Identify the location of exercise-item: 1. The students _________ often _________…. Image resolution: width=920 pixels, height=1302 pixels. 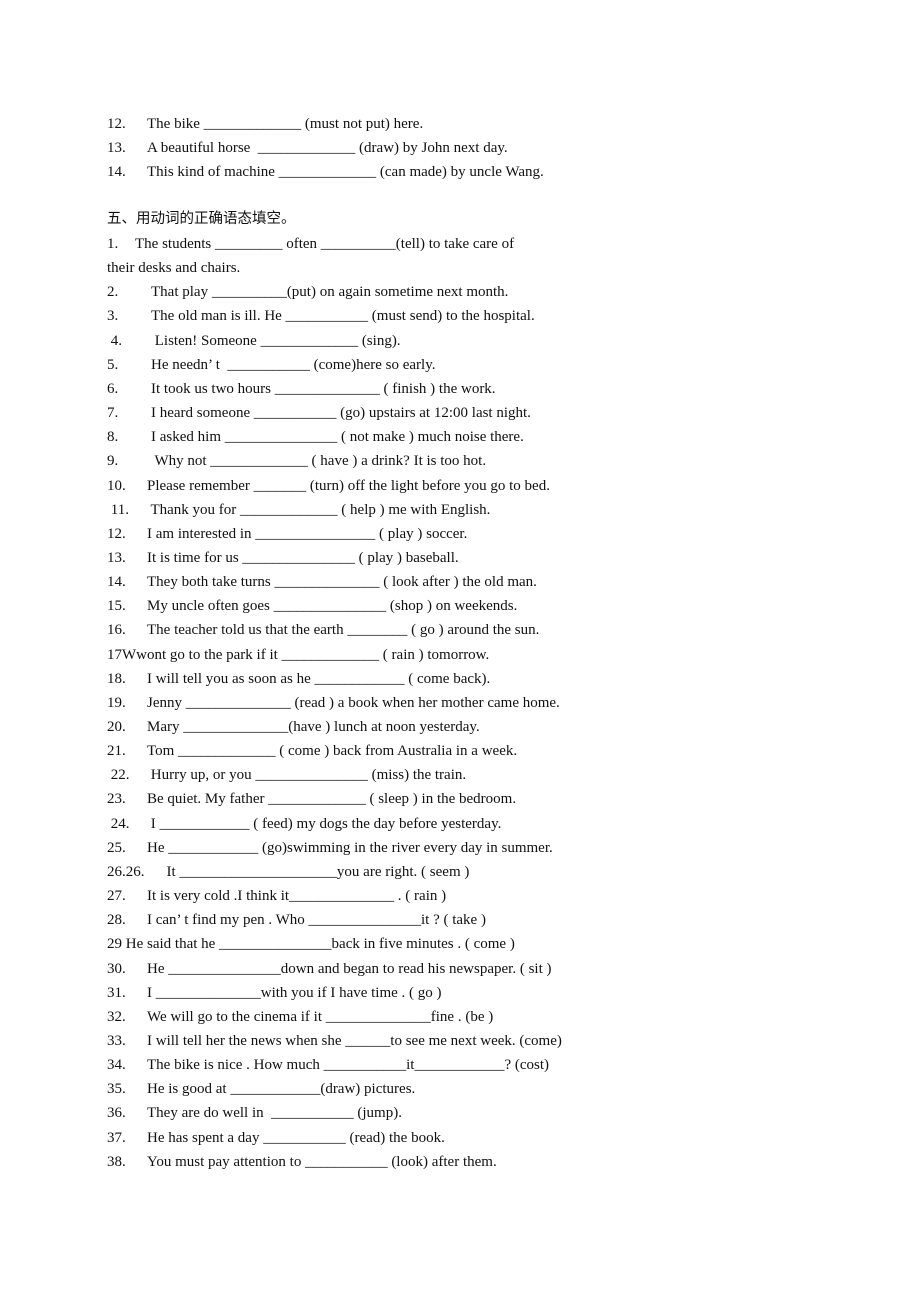
(310, 244).